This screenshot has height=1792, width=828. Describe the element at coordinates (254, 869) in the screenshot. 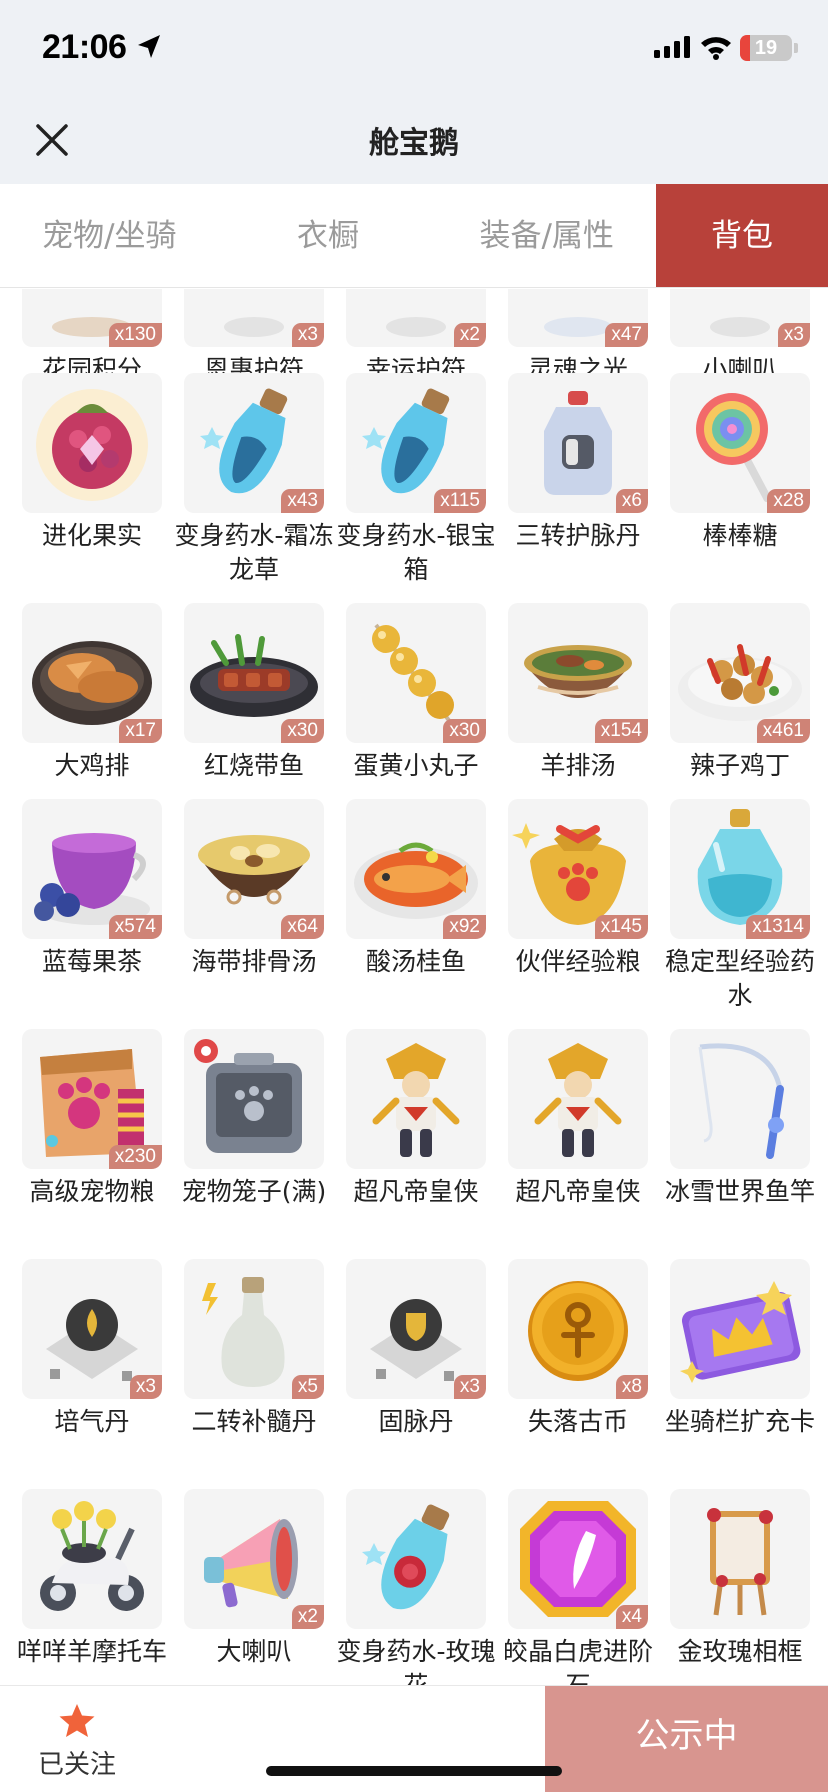

I see `item-thumbnail: x64` at that location.